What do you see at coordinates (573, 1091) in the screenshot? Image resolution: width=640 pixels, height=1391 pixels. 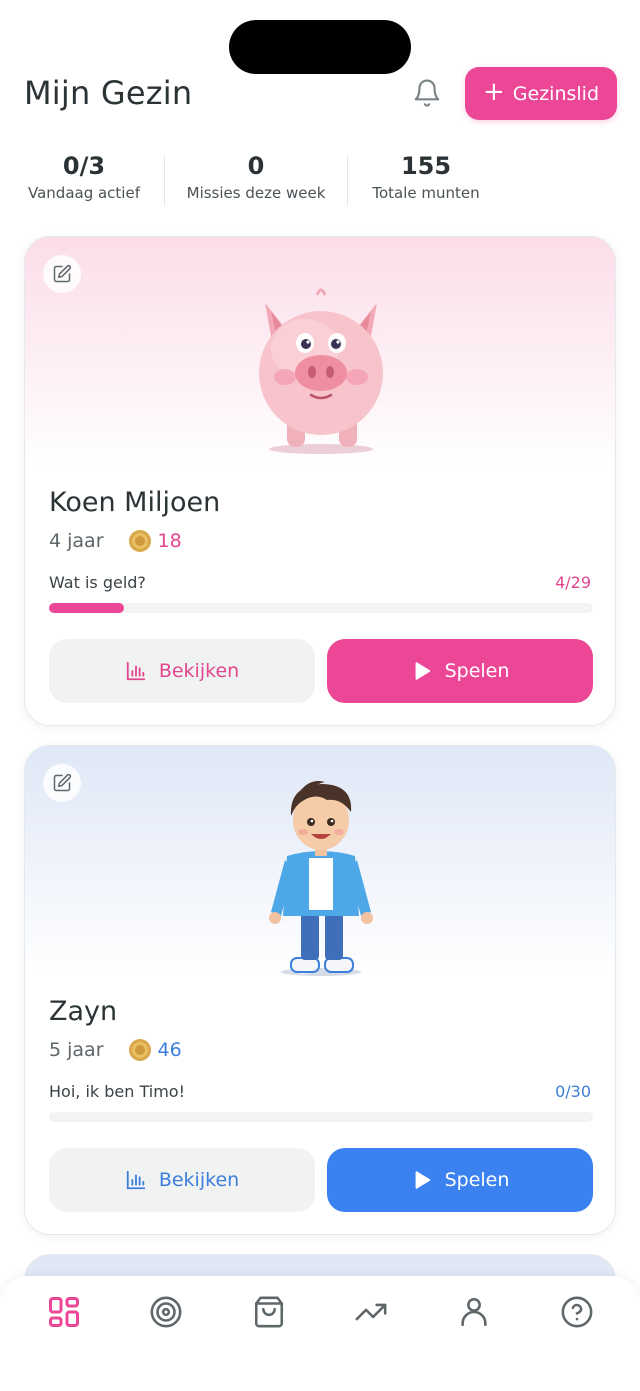 I see `progress-text: 0/30` at bounding box center [573, 1091].